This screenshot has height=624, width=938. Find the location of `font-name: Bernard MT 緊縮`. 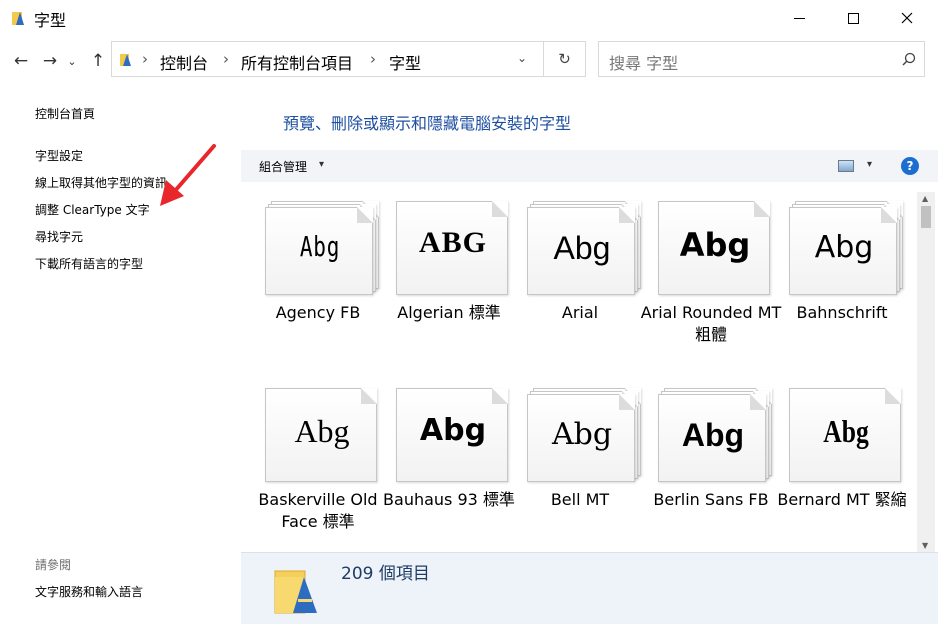

font-name: Bernard MT 緊縮 is located at coordinates (842, 499).